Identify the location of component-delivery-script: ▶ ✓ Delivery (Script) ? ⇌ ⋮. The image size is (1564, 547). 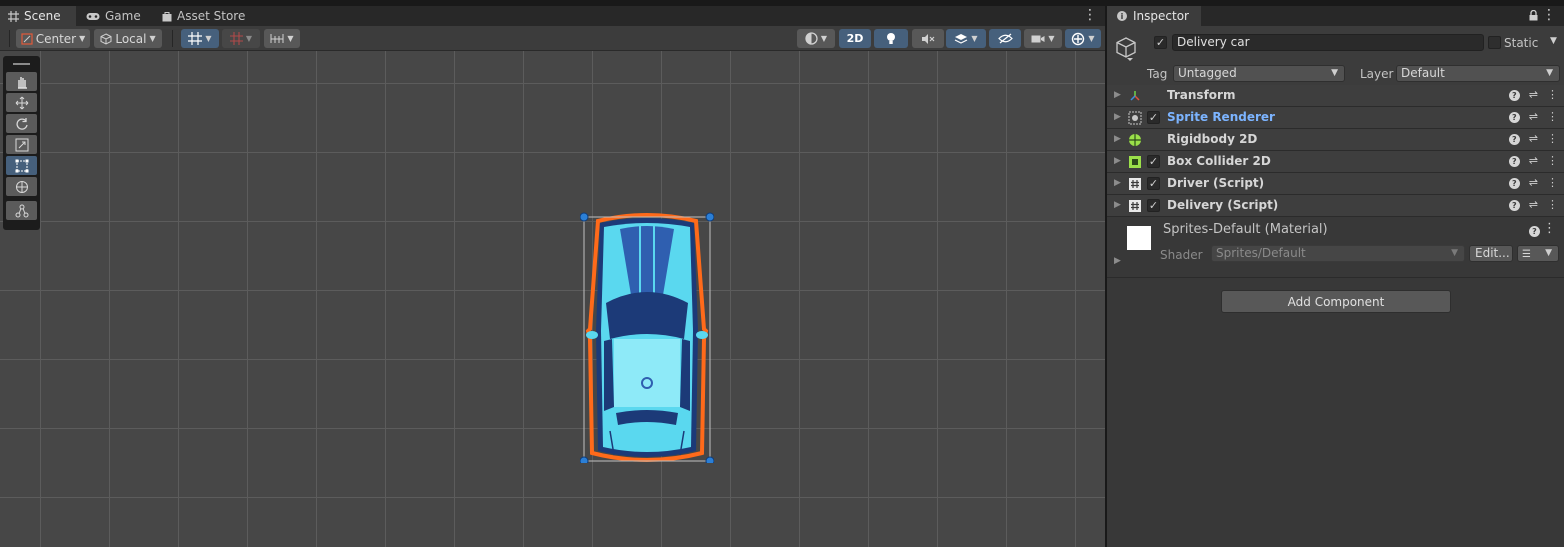
(1335, 206).